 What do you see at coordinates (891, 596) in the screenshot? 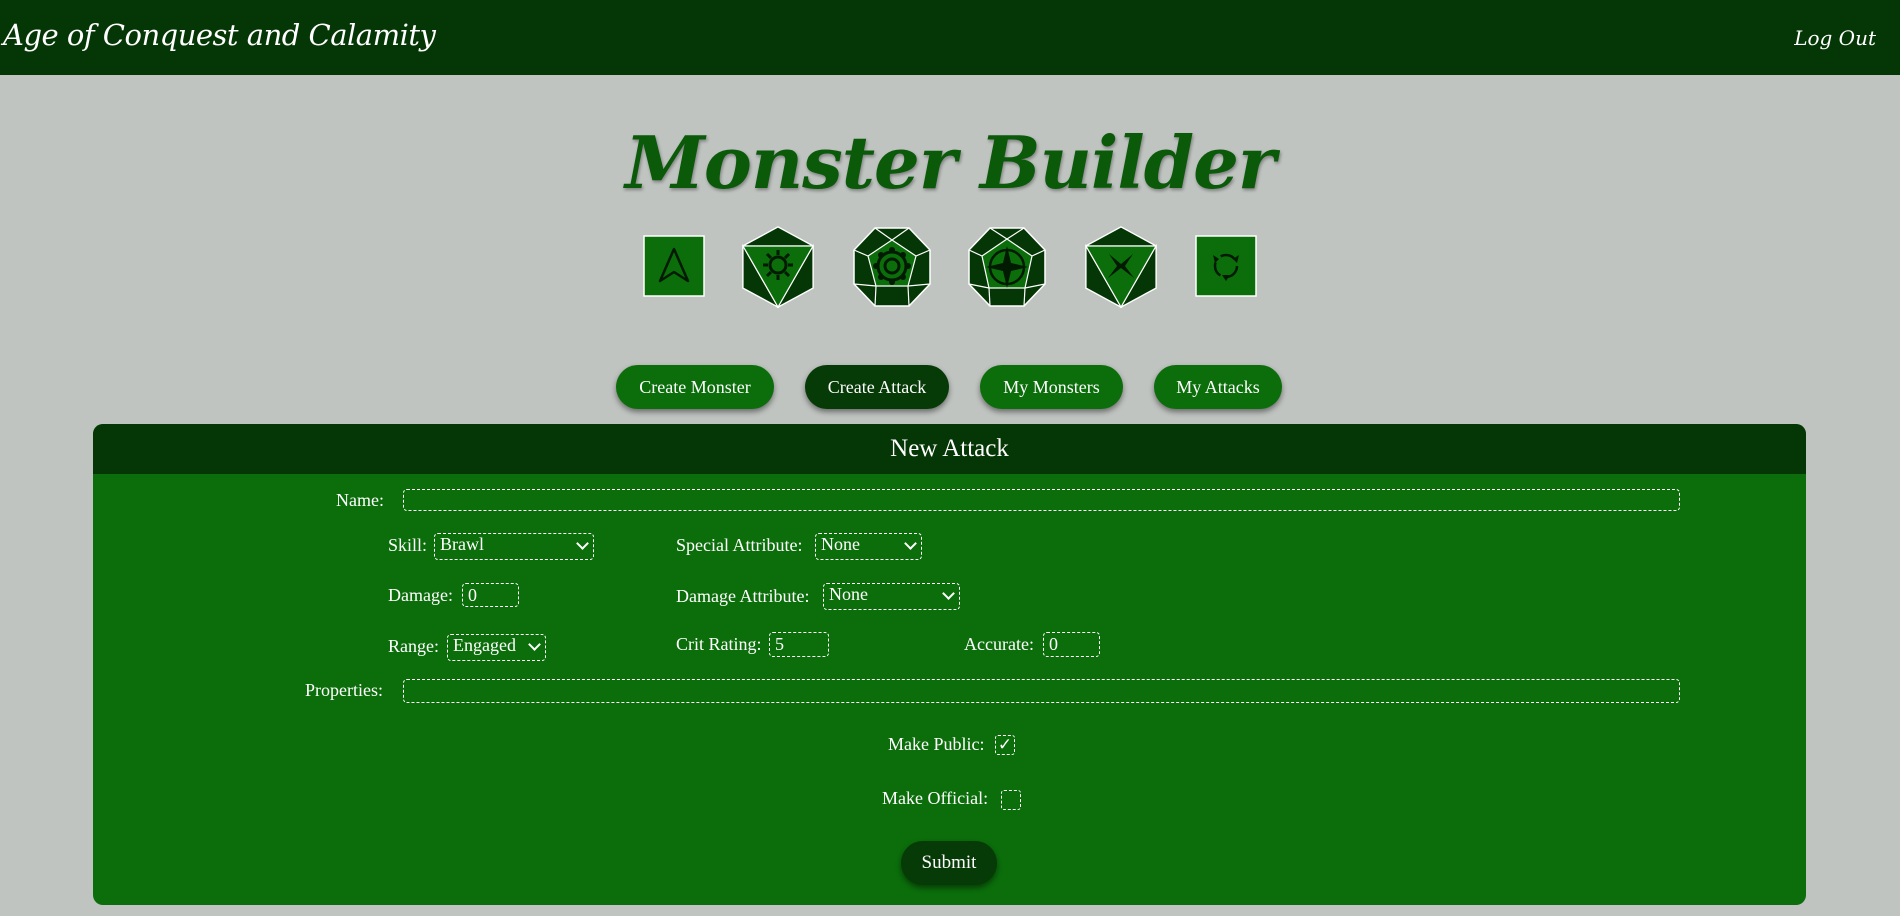
I see `damage-attribute-select: None` at bounding box center [891, 596].